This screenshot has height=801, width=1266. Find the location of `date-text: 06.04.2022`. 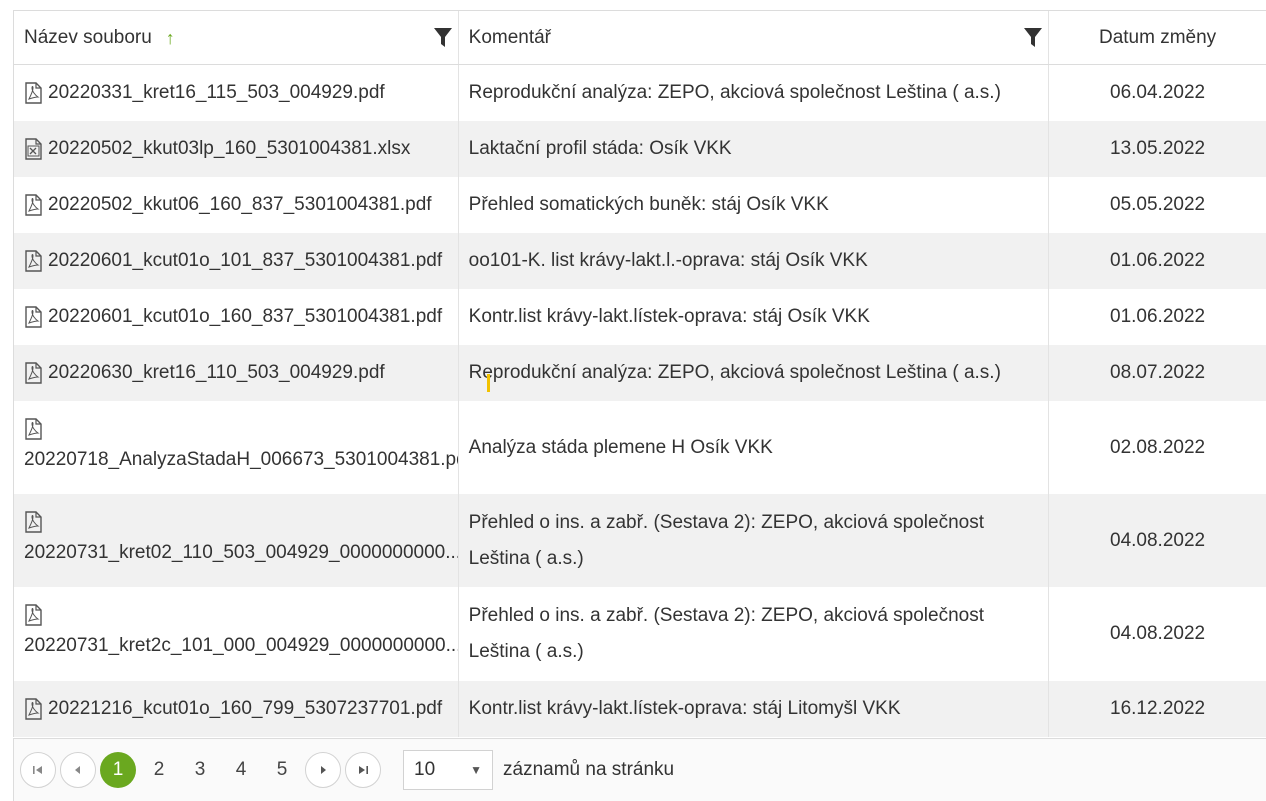

date-text: 06.04.2022 is located at coordinates (1158, 92).